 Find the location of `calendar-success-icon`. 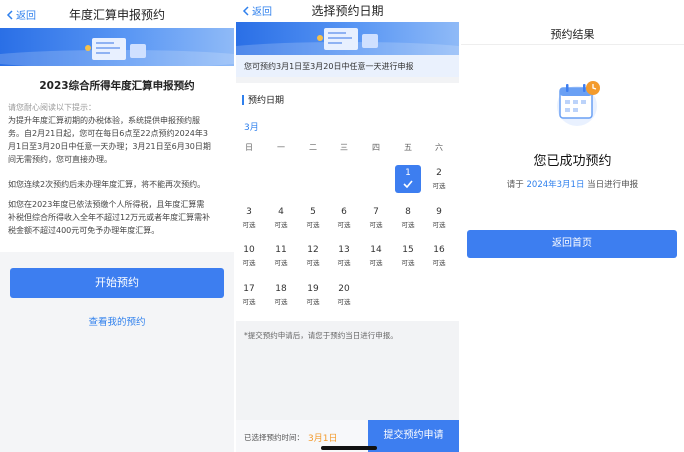

calendar-success-icon is located at coordinates (578, 103).